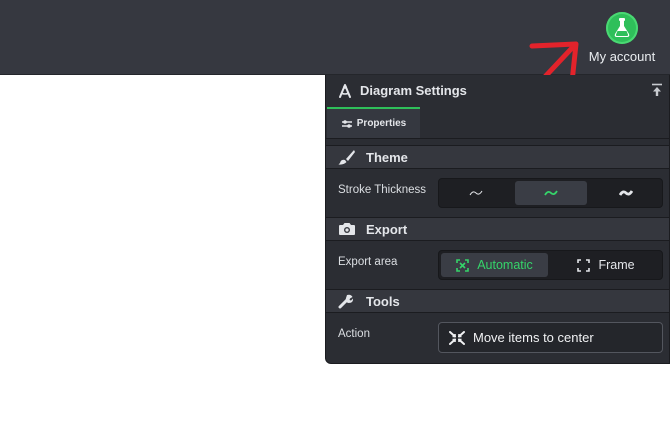 Image resolution: width=670 pixels, height=430 pixels. What do you see at coordinates (382, 190) in the screenshot?
I see `stroke-thickness-label: Stroke Thickness` at bounding box center [382, 190].